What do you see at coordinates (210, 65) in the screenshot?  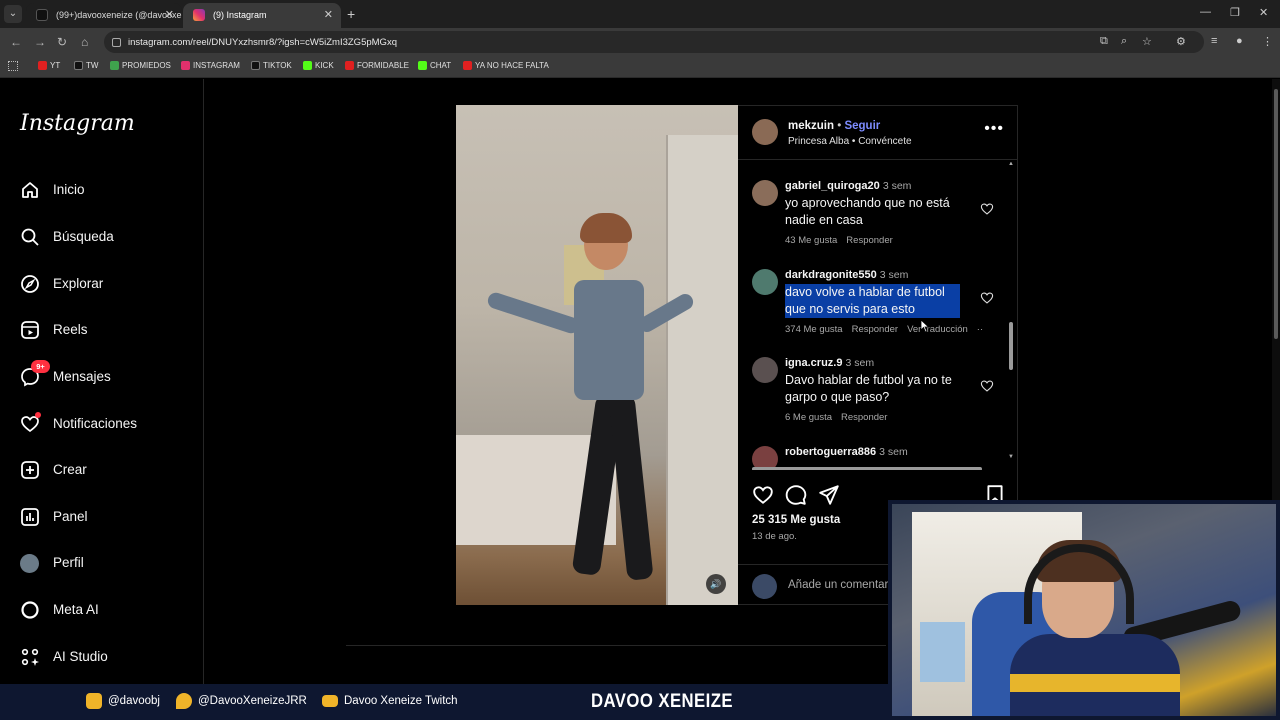 I see `bookmark-instagram: INSTAGRAM` at bounding box center [210, 65].